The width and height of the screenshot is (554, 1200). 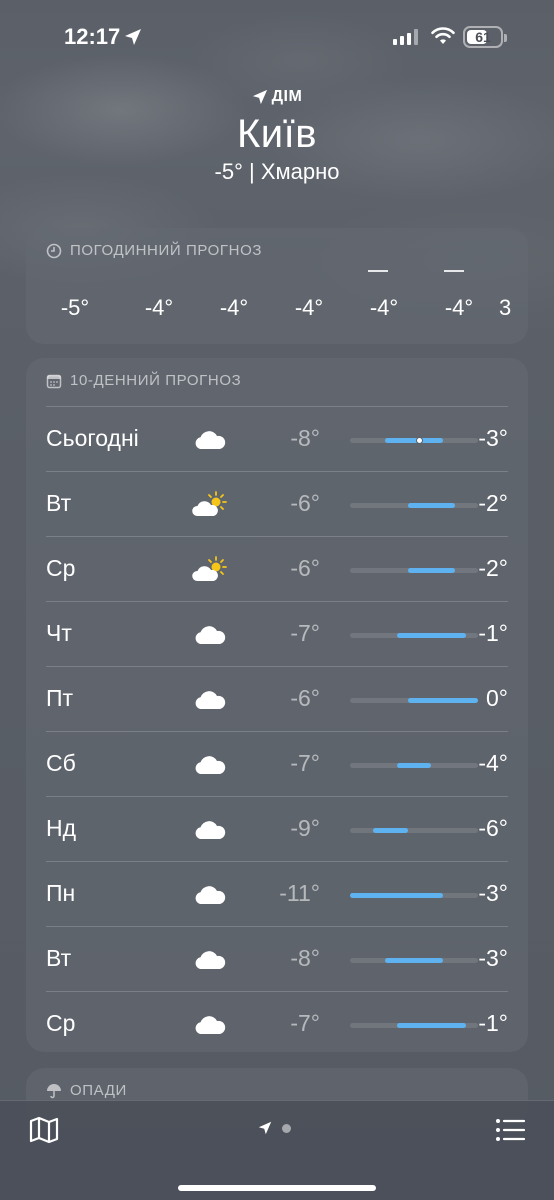 I want to click on location-header: ДІМ Київ -5° | Хмарно, so click(x=277, y=136).